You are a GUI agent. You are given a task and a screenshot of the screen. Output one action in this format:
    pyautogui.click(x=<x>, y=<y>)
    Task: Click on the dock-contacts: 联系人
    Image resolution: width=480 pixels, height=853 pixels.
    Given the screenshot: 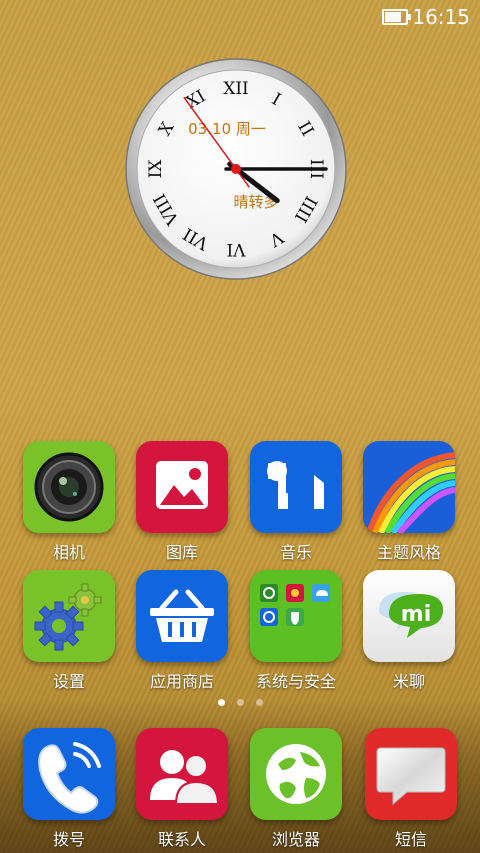 What is the action you would take?
    pyautogui.click(x=182, y=789)
    